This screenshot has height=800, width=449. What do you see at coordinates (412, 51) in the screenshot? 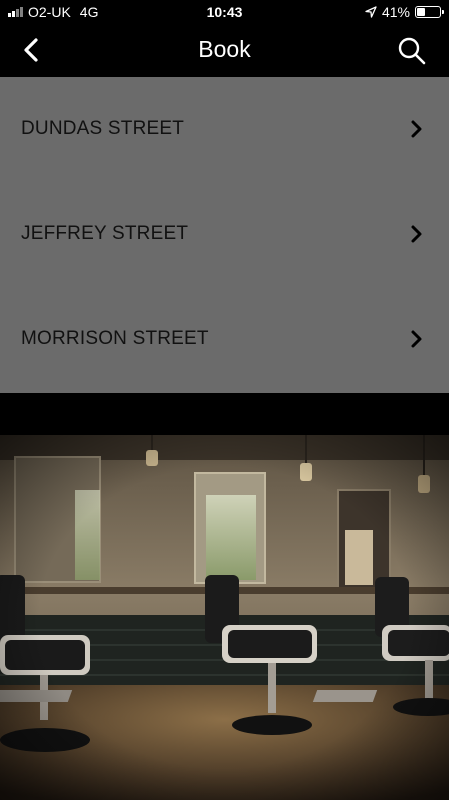
I see `search-icon` at bounding box center [412, 51].